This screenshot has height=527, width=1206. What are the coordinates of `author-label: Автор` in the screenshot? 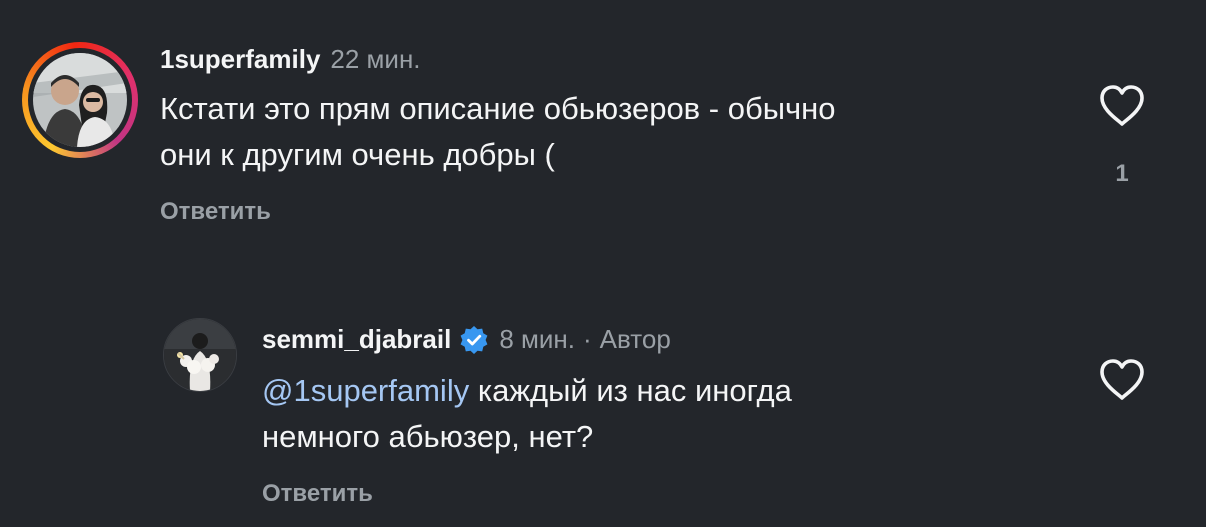 It's located at (635, 339).